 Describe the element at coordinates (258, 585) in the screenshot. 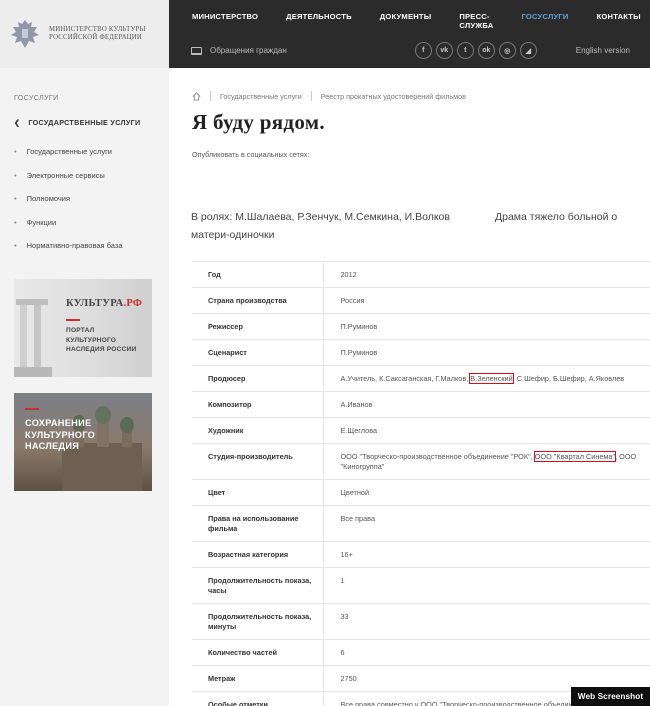

I see `row-label: Продолжительность показа, часы` at that location.